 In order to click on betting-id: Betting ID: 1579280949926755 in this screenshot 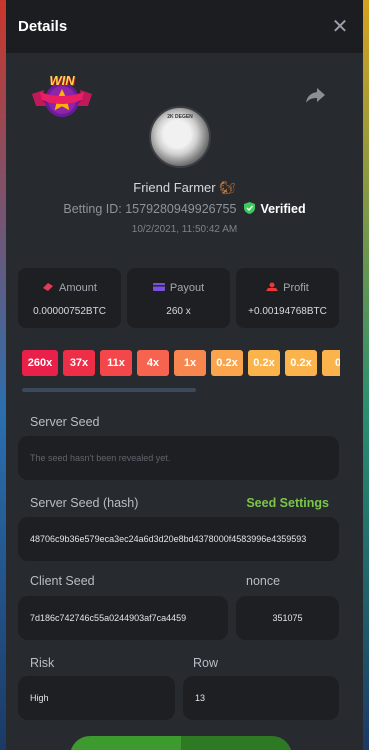, I will do `click(150, 209)`.